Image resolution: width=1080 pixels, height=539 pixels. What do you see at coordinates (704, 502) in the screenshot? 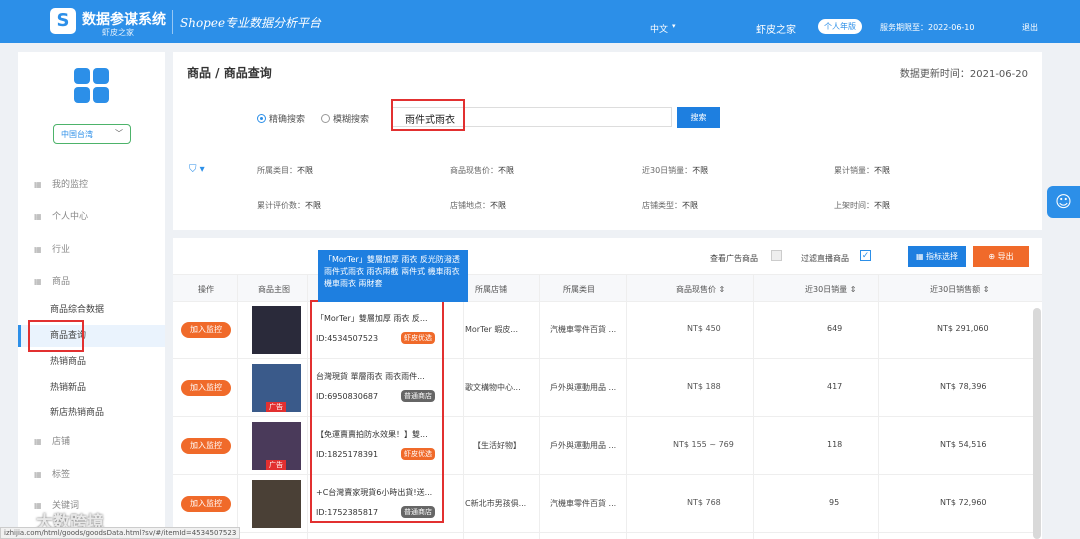
I see `price: NT$ 768` at bounding box center [704, 502].